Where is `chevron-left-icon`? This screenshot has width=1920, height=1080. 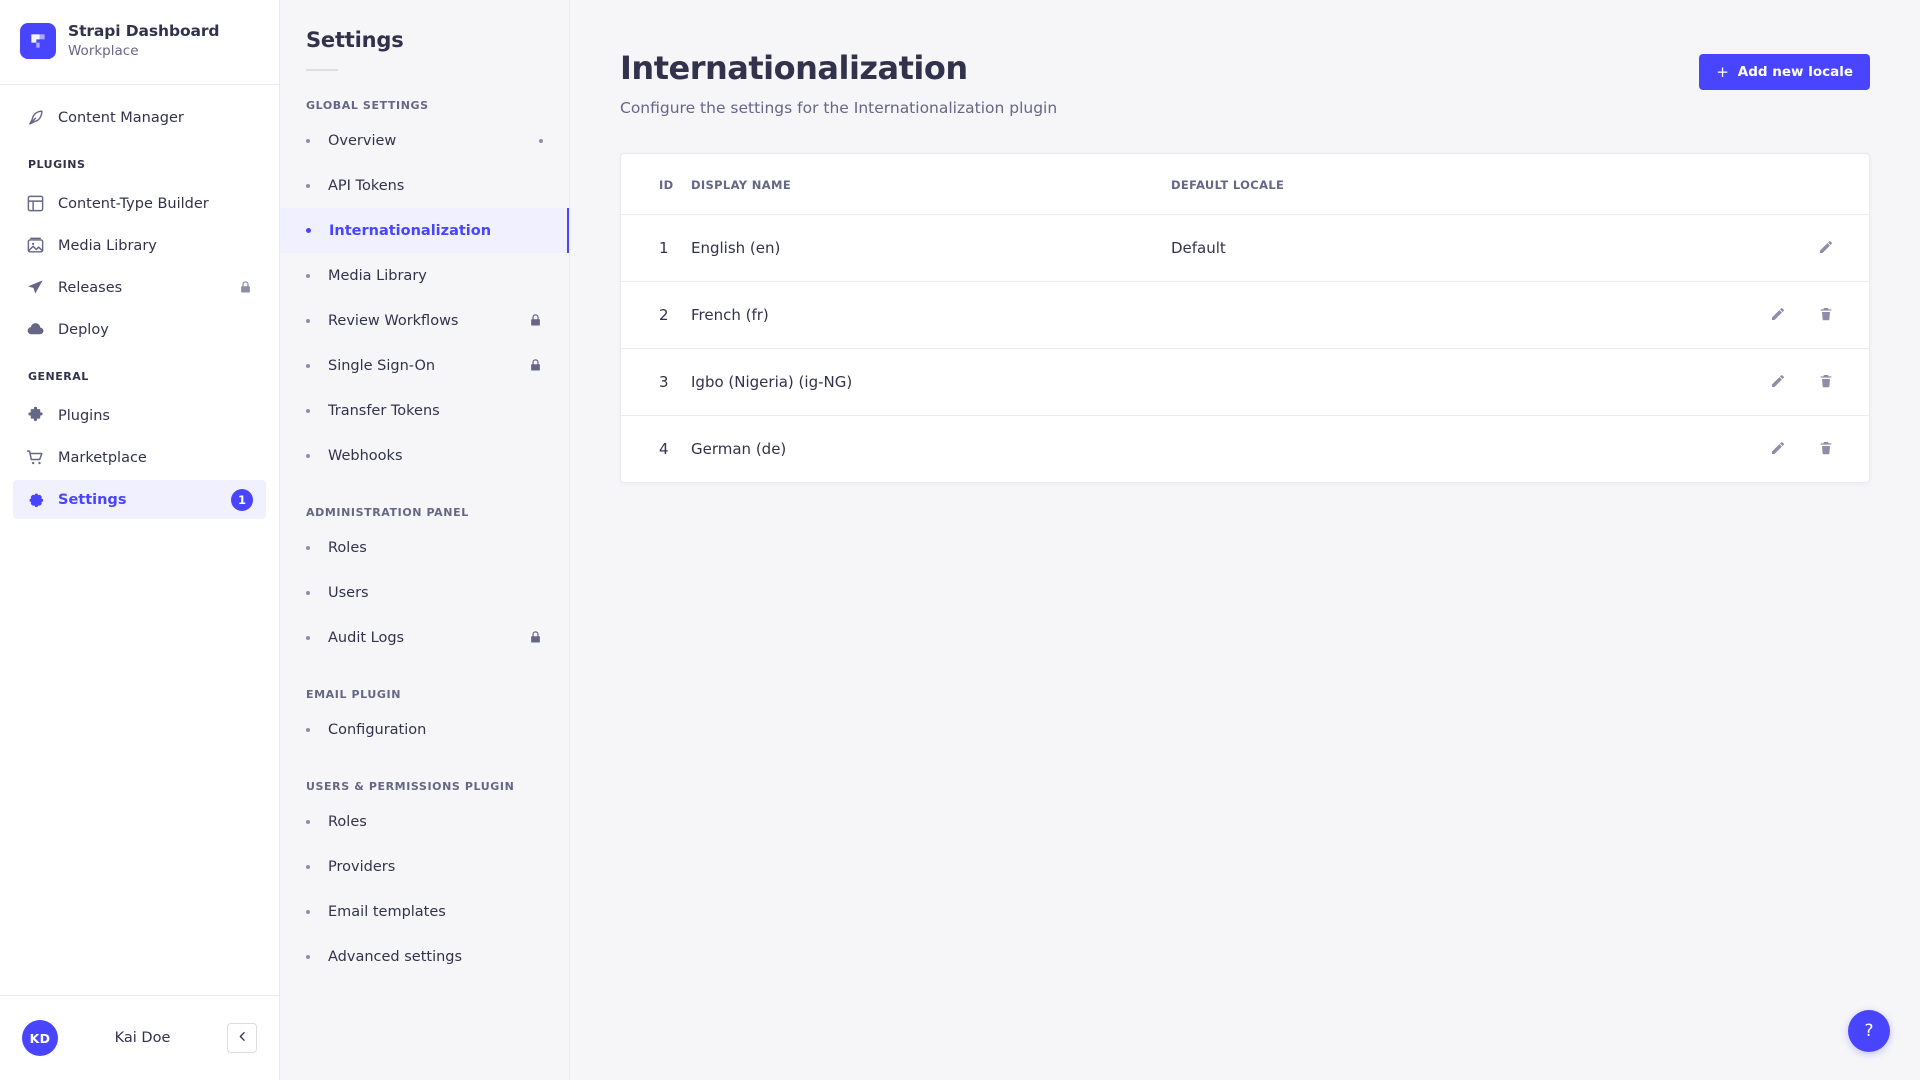 chevron-left-icon is located at coordinates (242, 1038).